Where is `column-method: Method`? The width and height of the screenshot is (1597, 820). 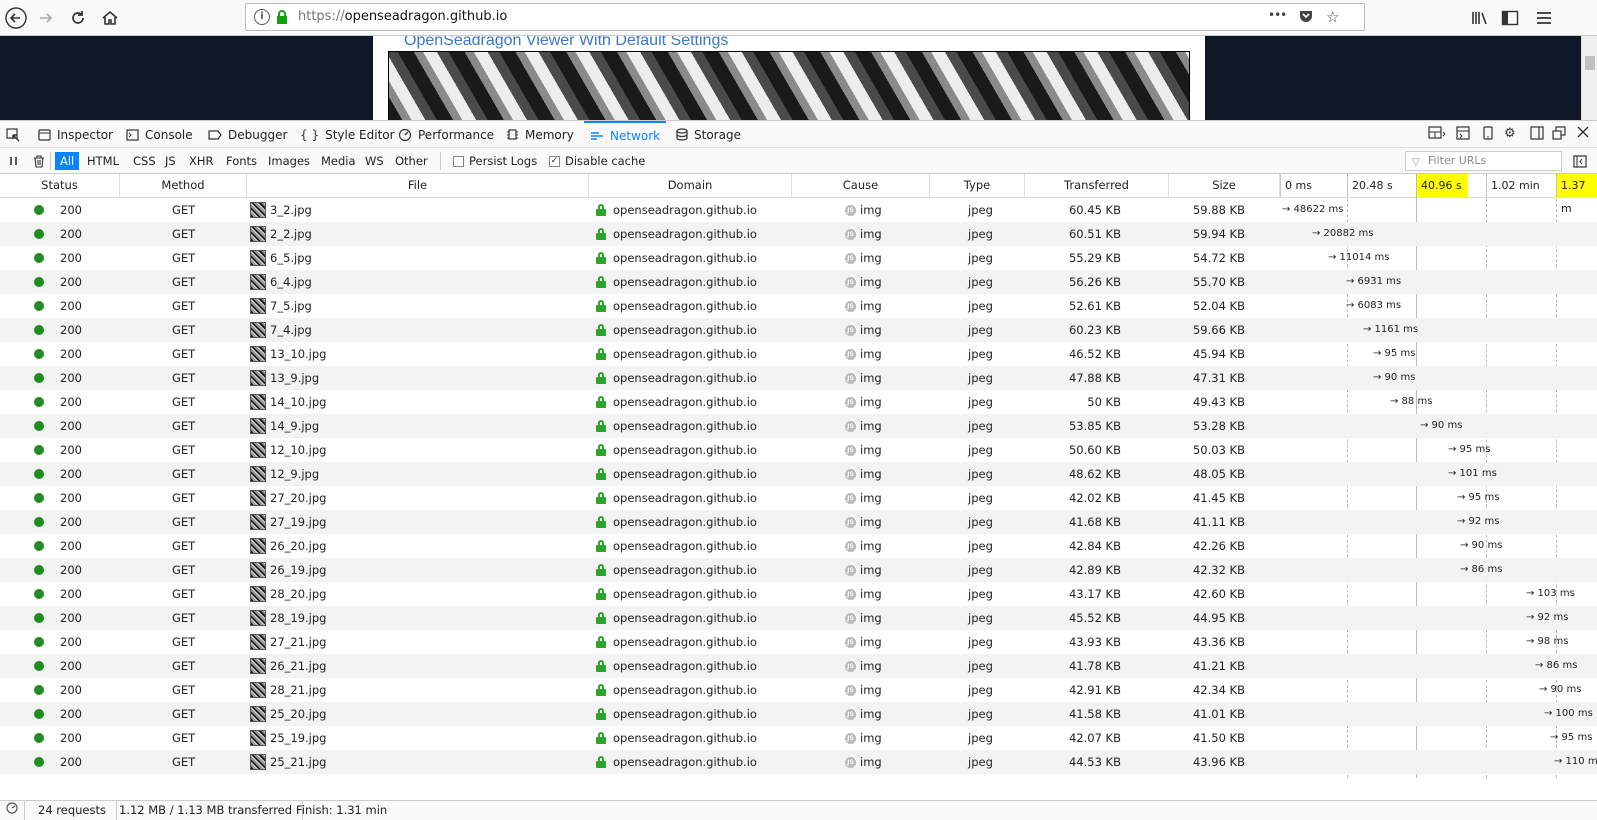
column-method: Method is located at coordinates (183, 185).